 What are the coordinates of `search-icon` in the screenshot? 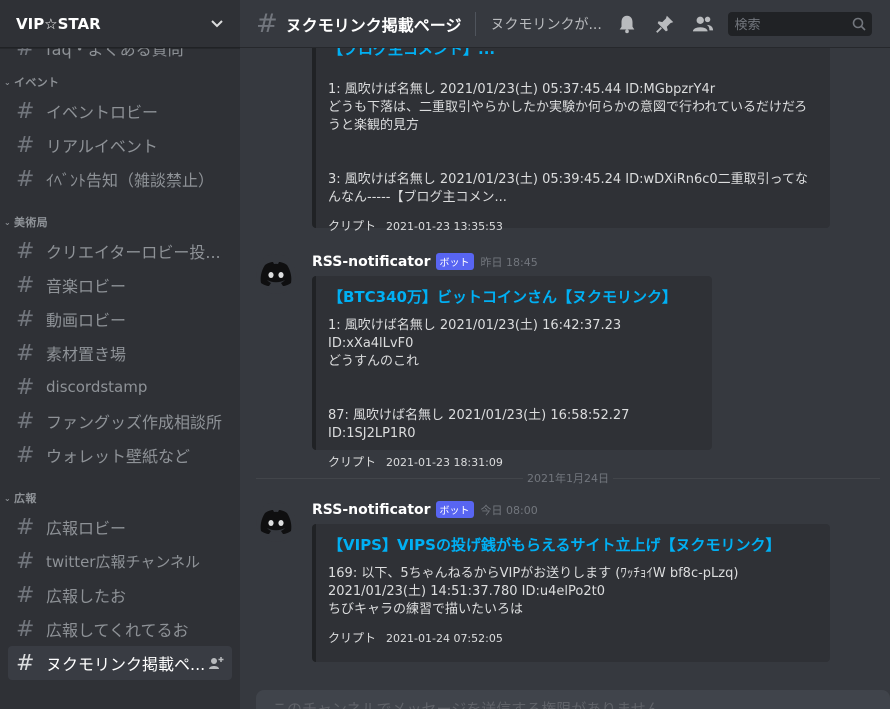 It's located at (860, 24).